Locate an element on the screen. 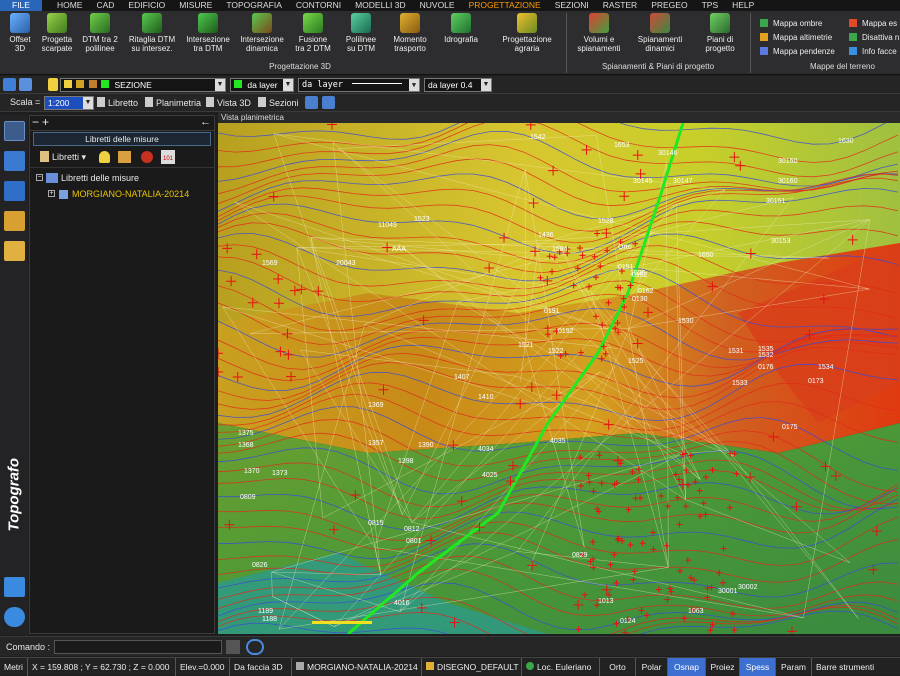 The width and height of the screenshot is (900, 676). lineweight-select: da layer 0.4 ▼ is located at coordinates (458, 85).